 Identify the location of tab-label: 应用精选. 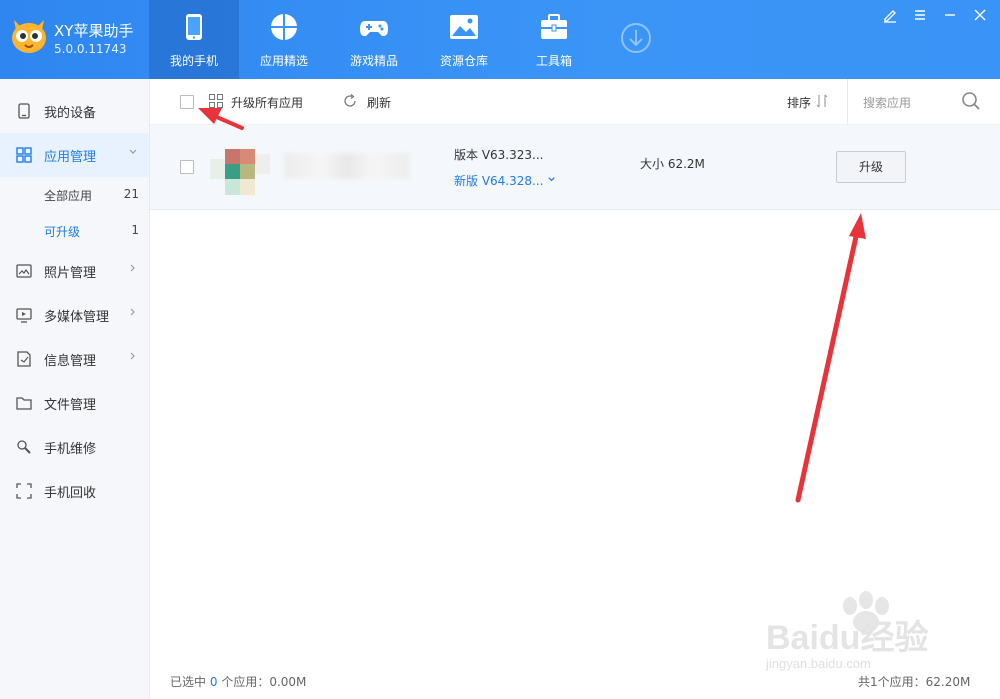
(283, 61).